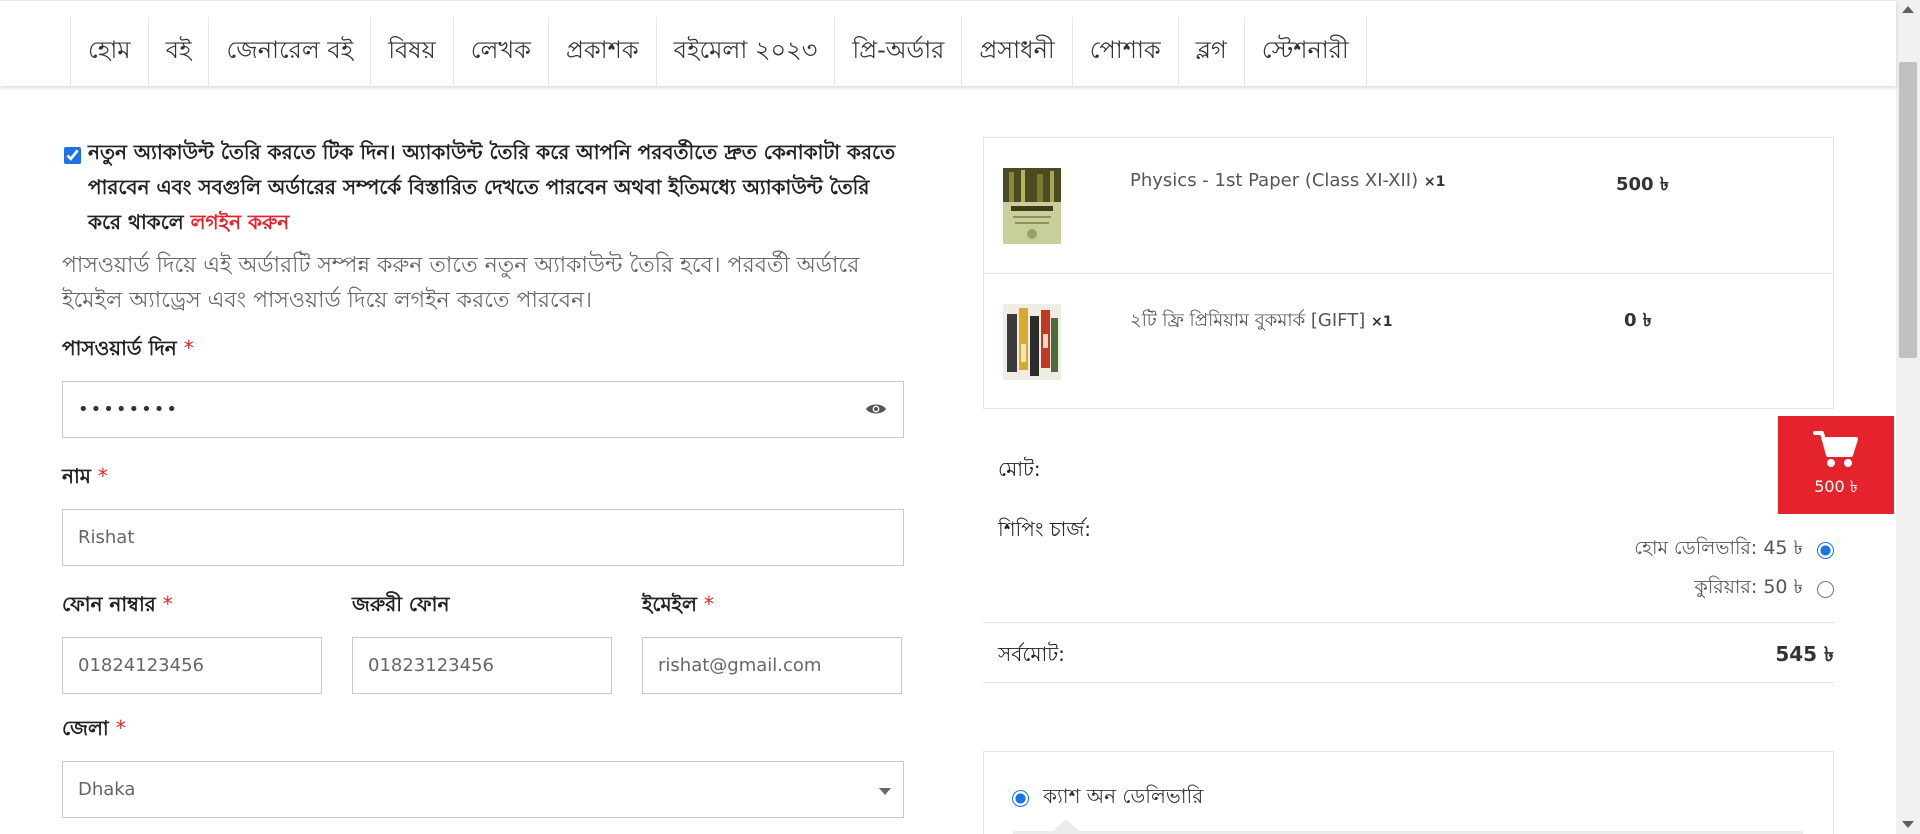  What do you see at coordinates (290, 52) in the screenshot?
I see `nav-item-general-books: জেনারেল বই` at bounding box center [290, 52].